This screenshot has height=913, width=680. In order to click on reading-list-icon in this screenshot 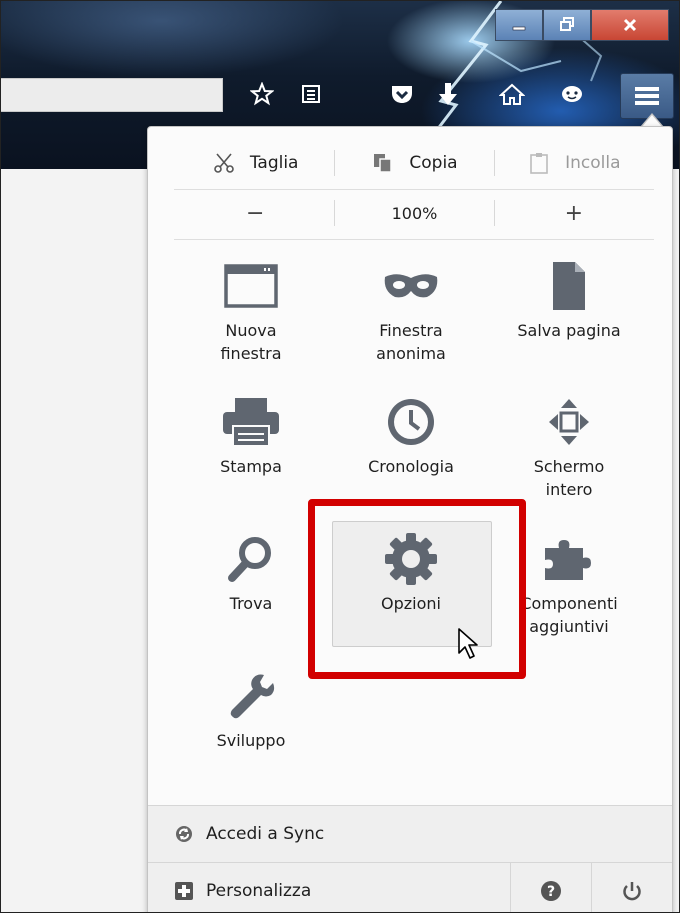, I will do `click(311, 94)`.